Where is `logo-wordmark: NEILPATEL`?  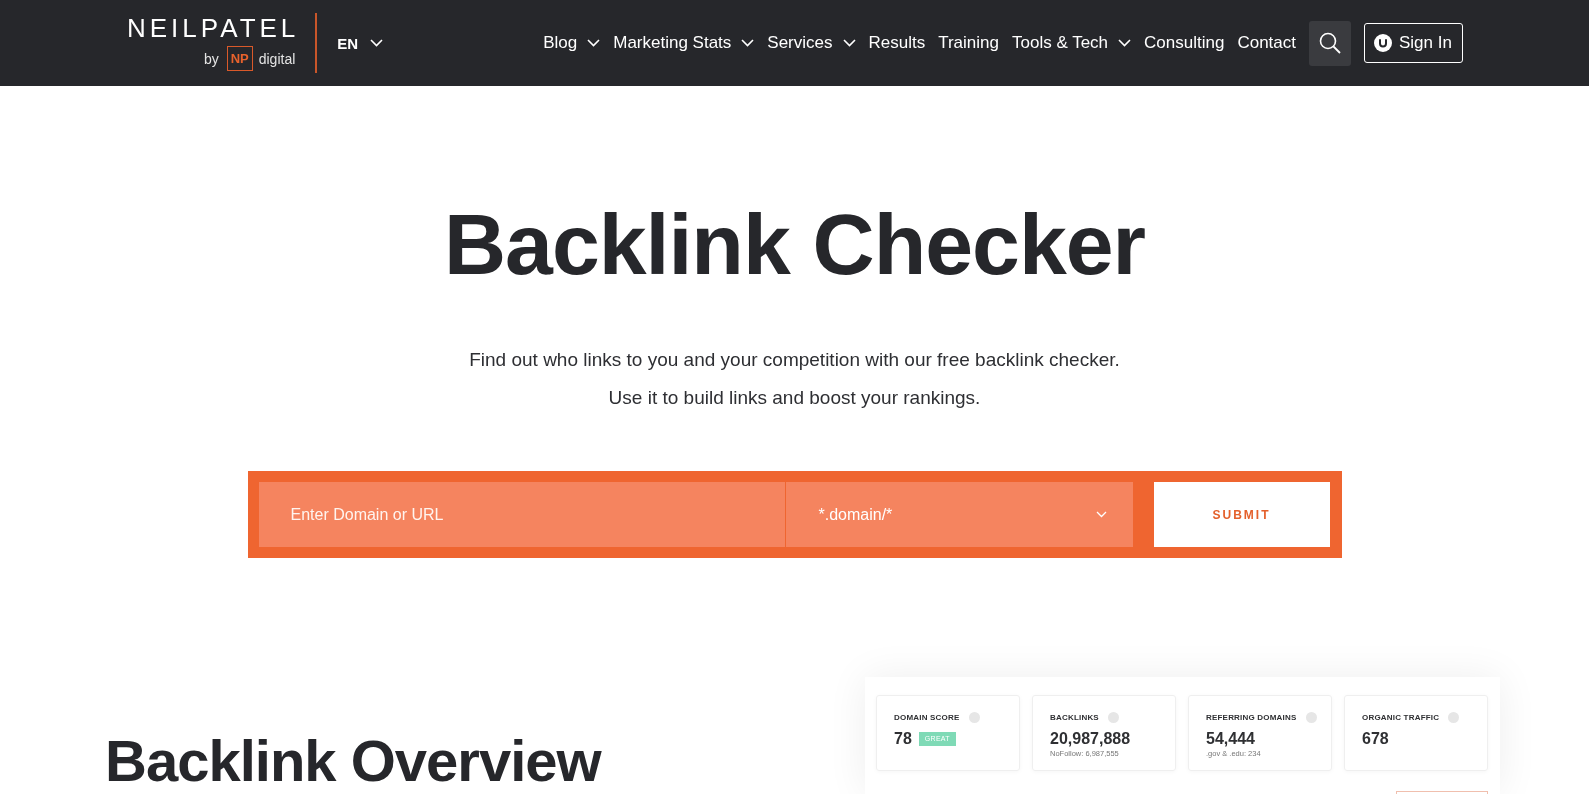
logo-wordmark: NEILPATEL is located at coordinates (213, 28).